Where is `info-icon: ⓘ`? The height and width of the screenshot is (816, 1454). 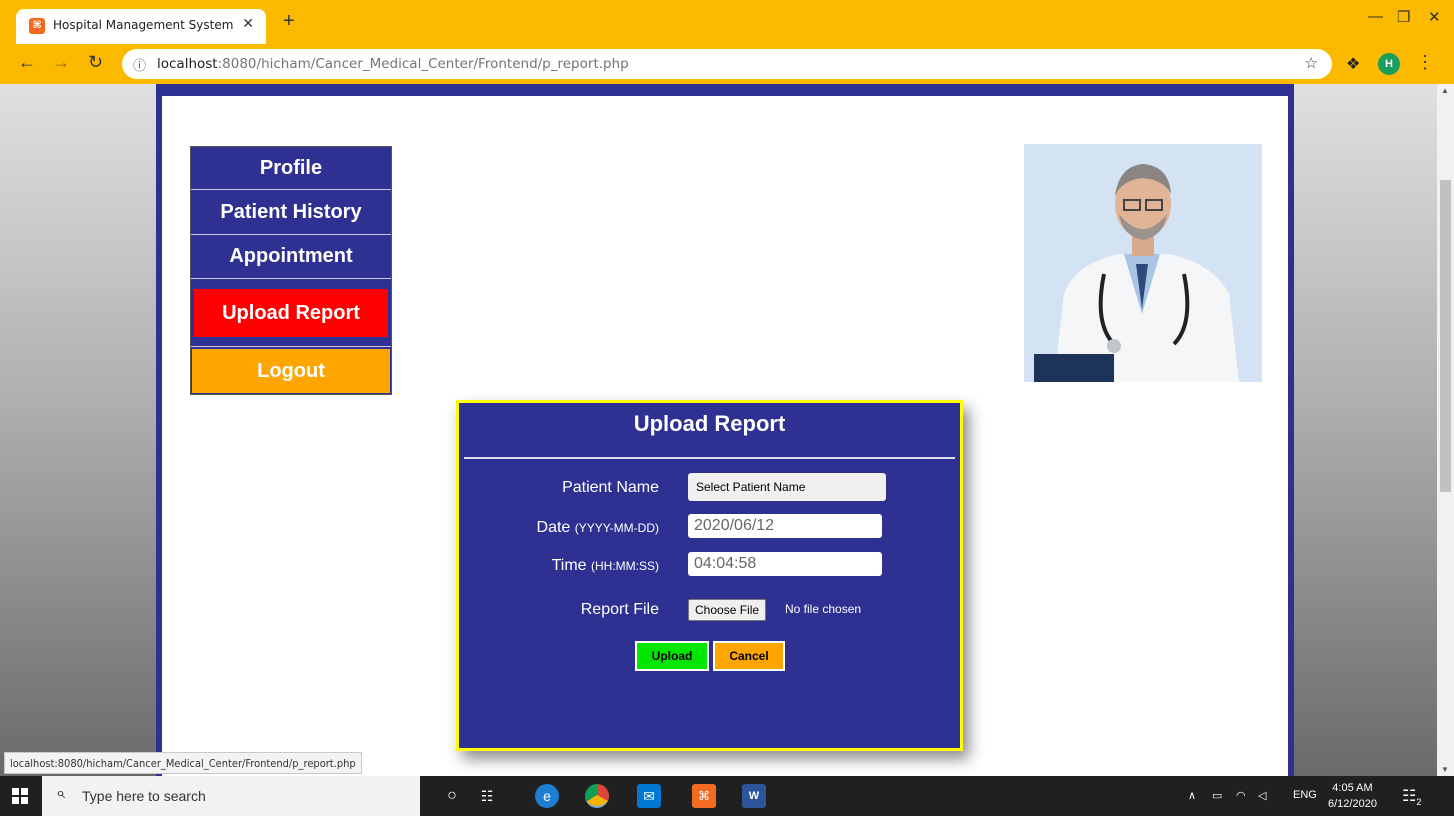
info-icon: ⓘ is located at coordinates (139, 64).